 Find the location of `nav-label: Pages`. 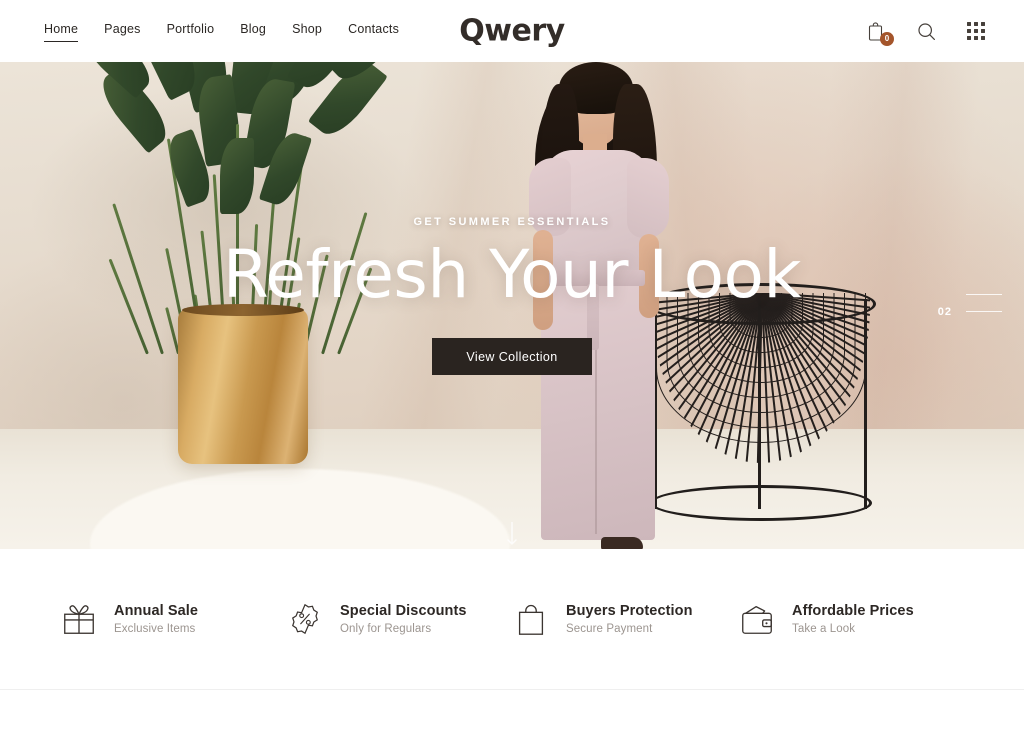

nav-label: Pages is located at coordinates (122, 29).